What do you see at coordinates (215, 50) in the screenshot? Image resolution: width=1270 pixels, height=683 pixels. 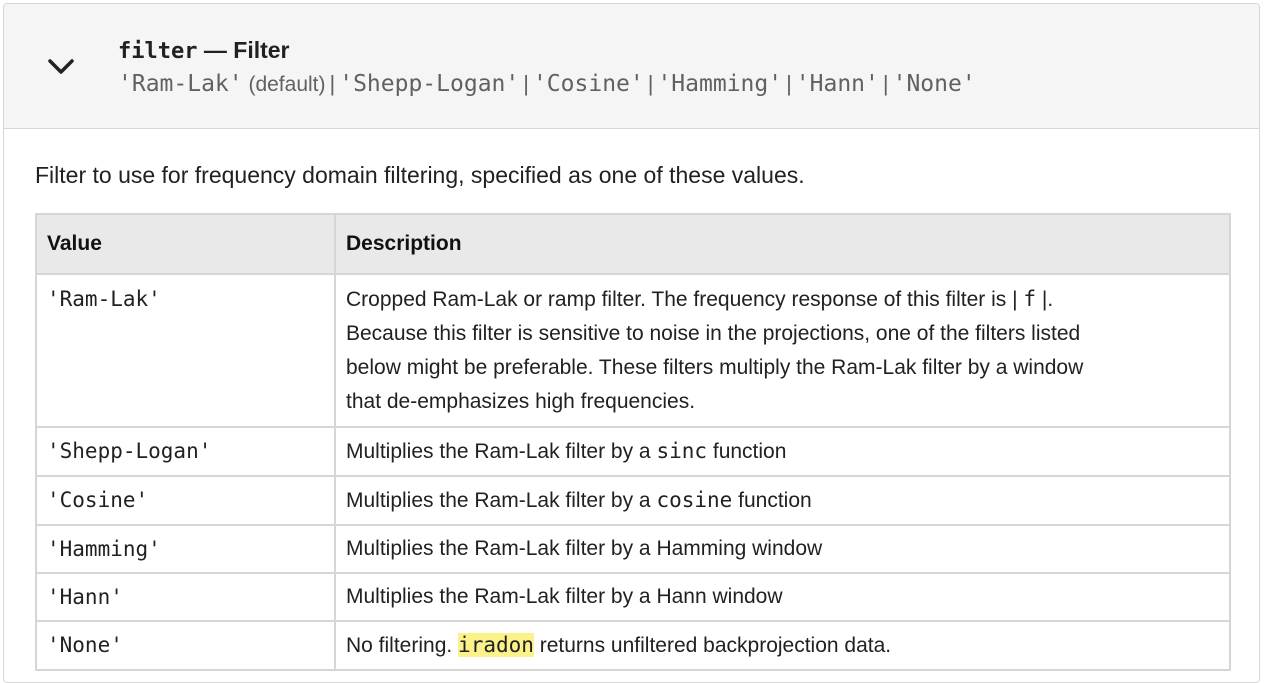 I see `title-dash: —` at bounding box center [215, 50].